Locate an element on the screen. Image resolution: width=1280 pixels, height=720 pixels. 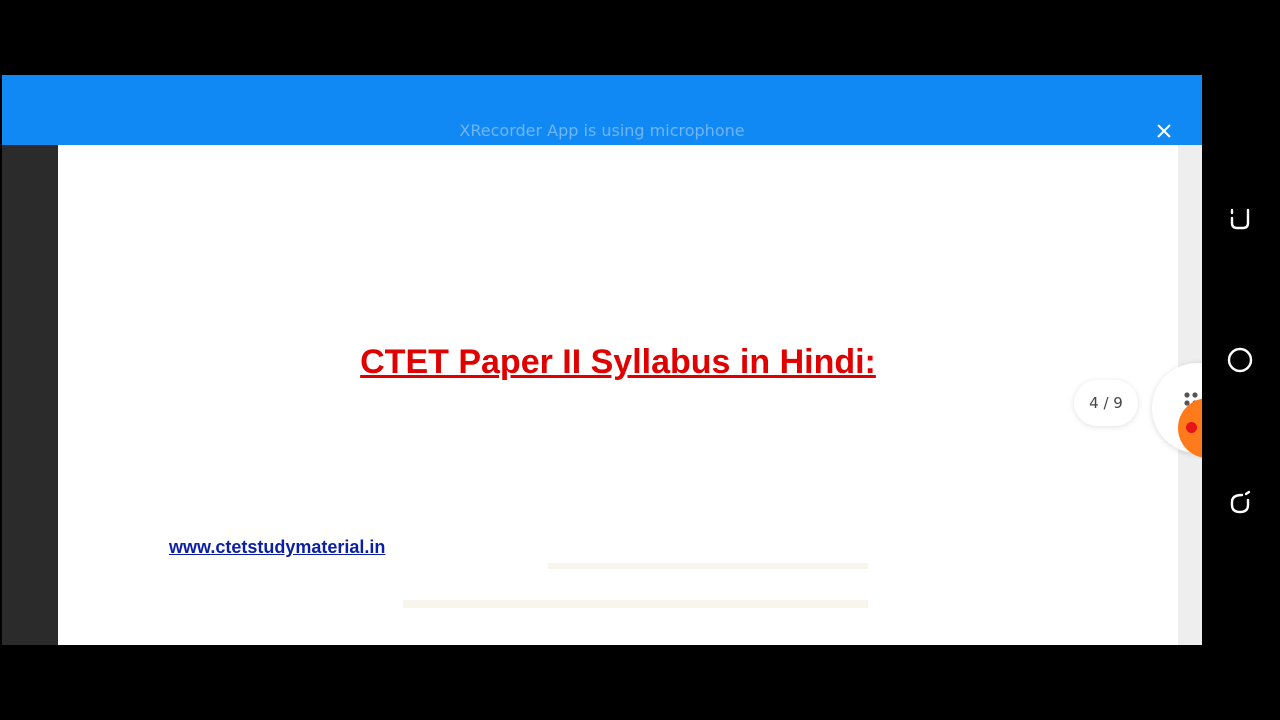
recents-icon is located at coordinates (1240, 502).